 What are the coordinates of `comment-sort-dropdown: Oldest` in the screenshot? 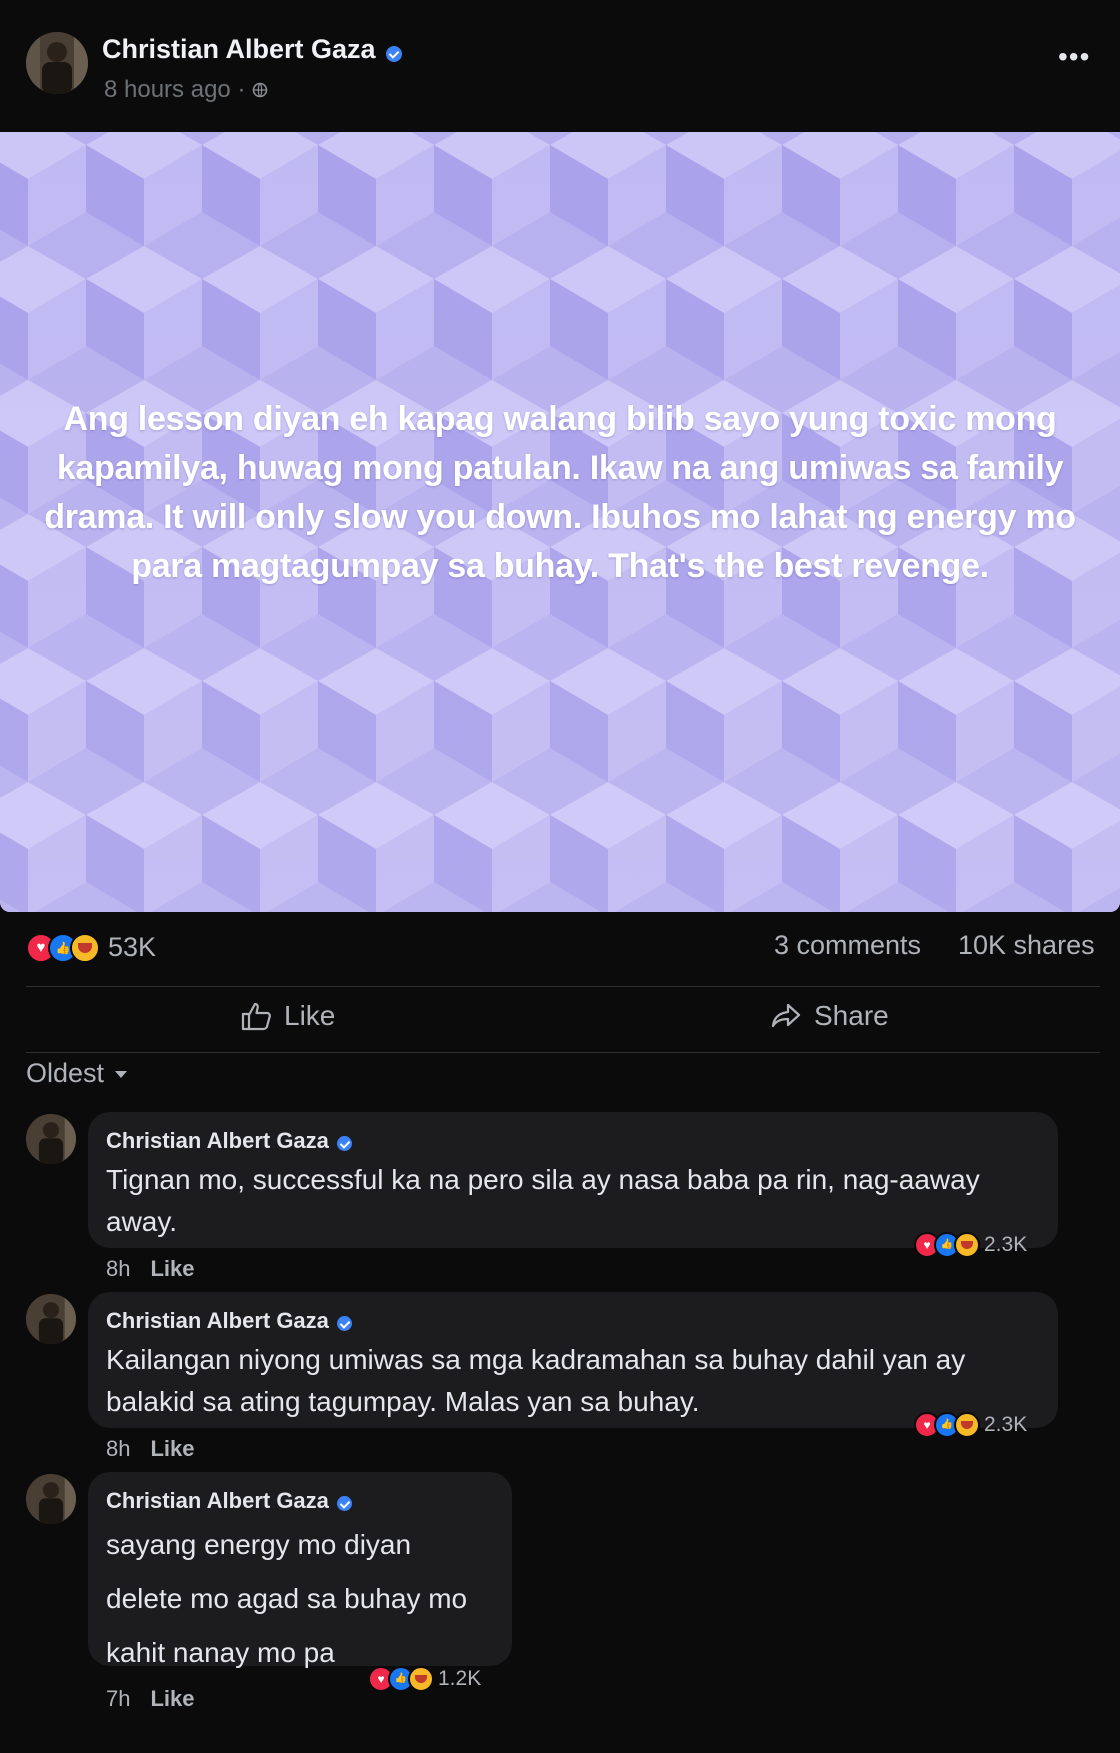 It's located at (77, 1073).